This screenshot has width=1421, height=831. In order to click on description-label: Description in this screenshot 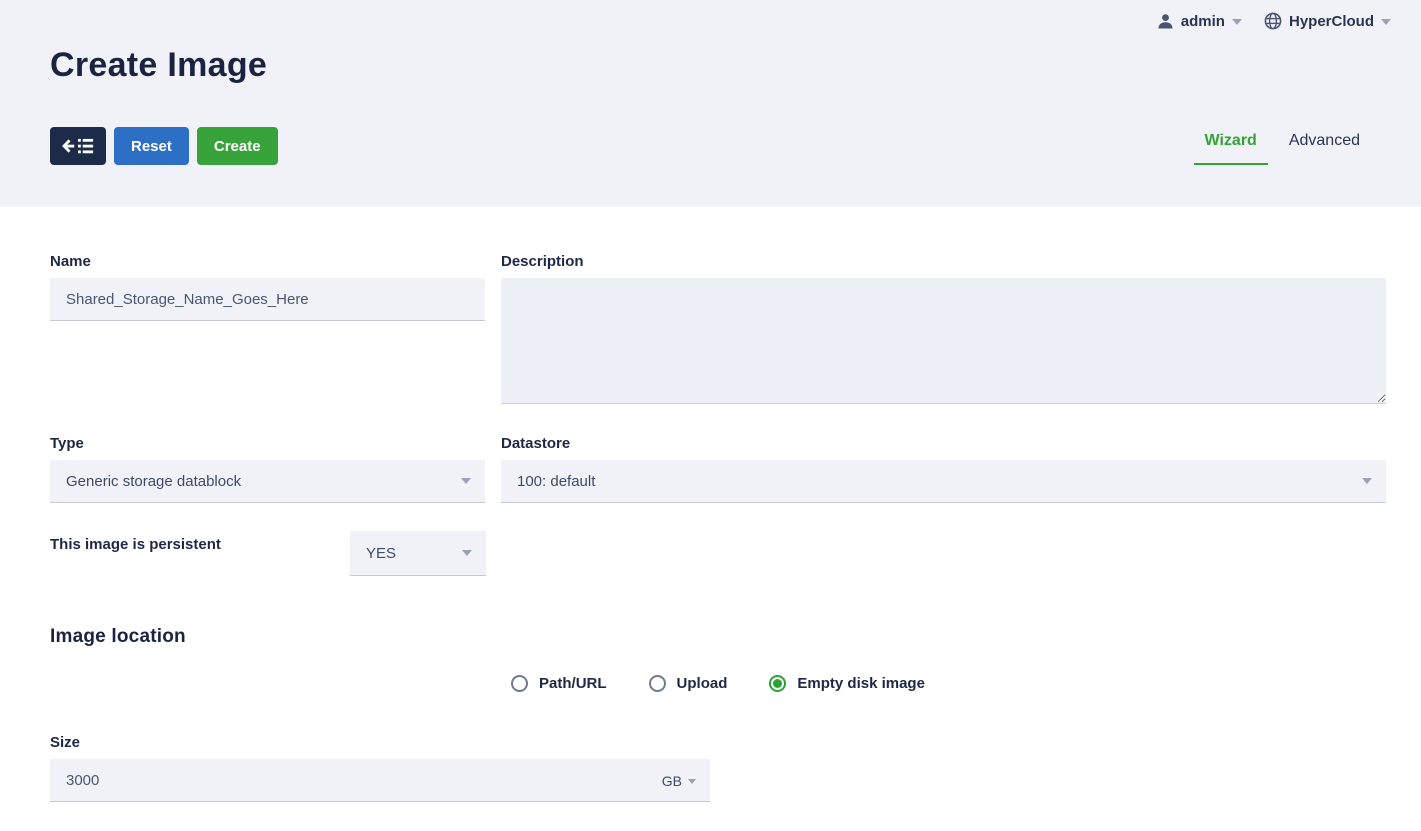, I will do `click(542, 261)`.